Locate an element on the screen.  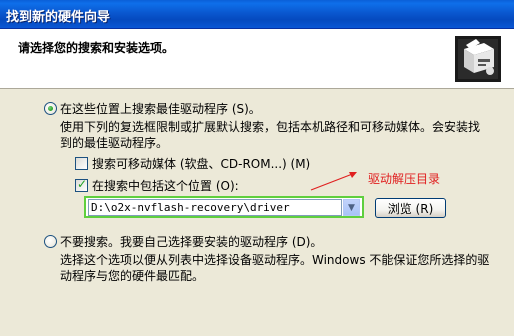
radio-search-best: 在这些位置上搜索最佳驱动程序 (S)。 is located at coordinates (152, 108).